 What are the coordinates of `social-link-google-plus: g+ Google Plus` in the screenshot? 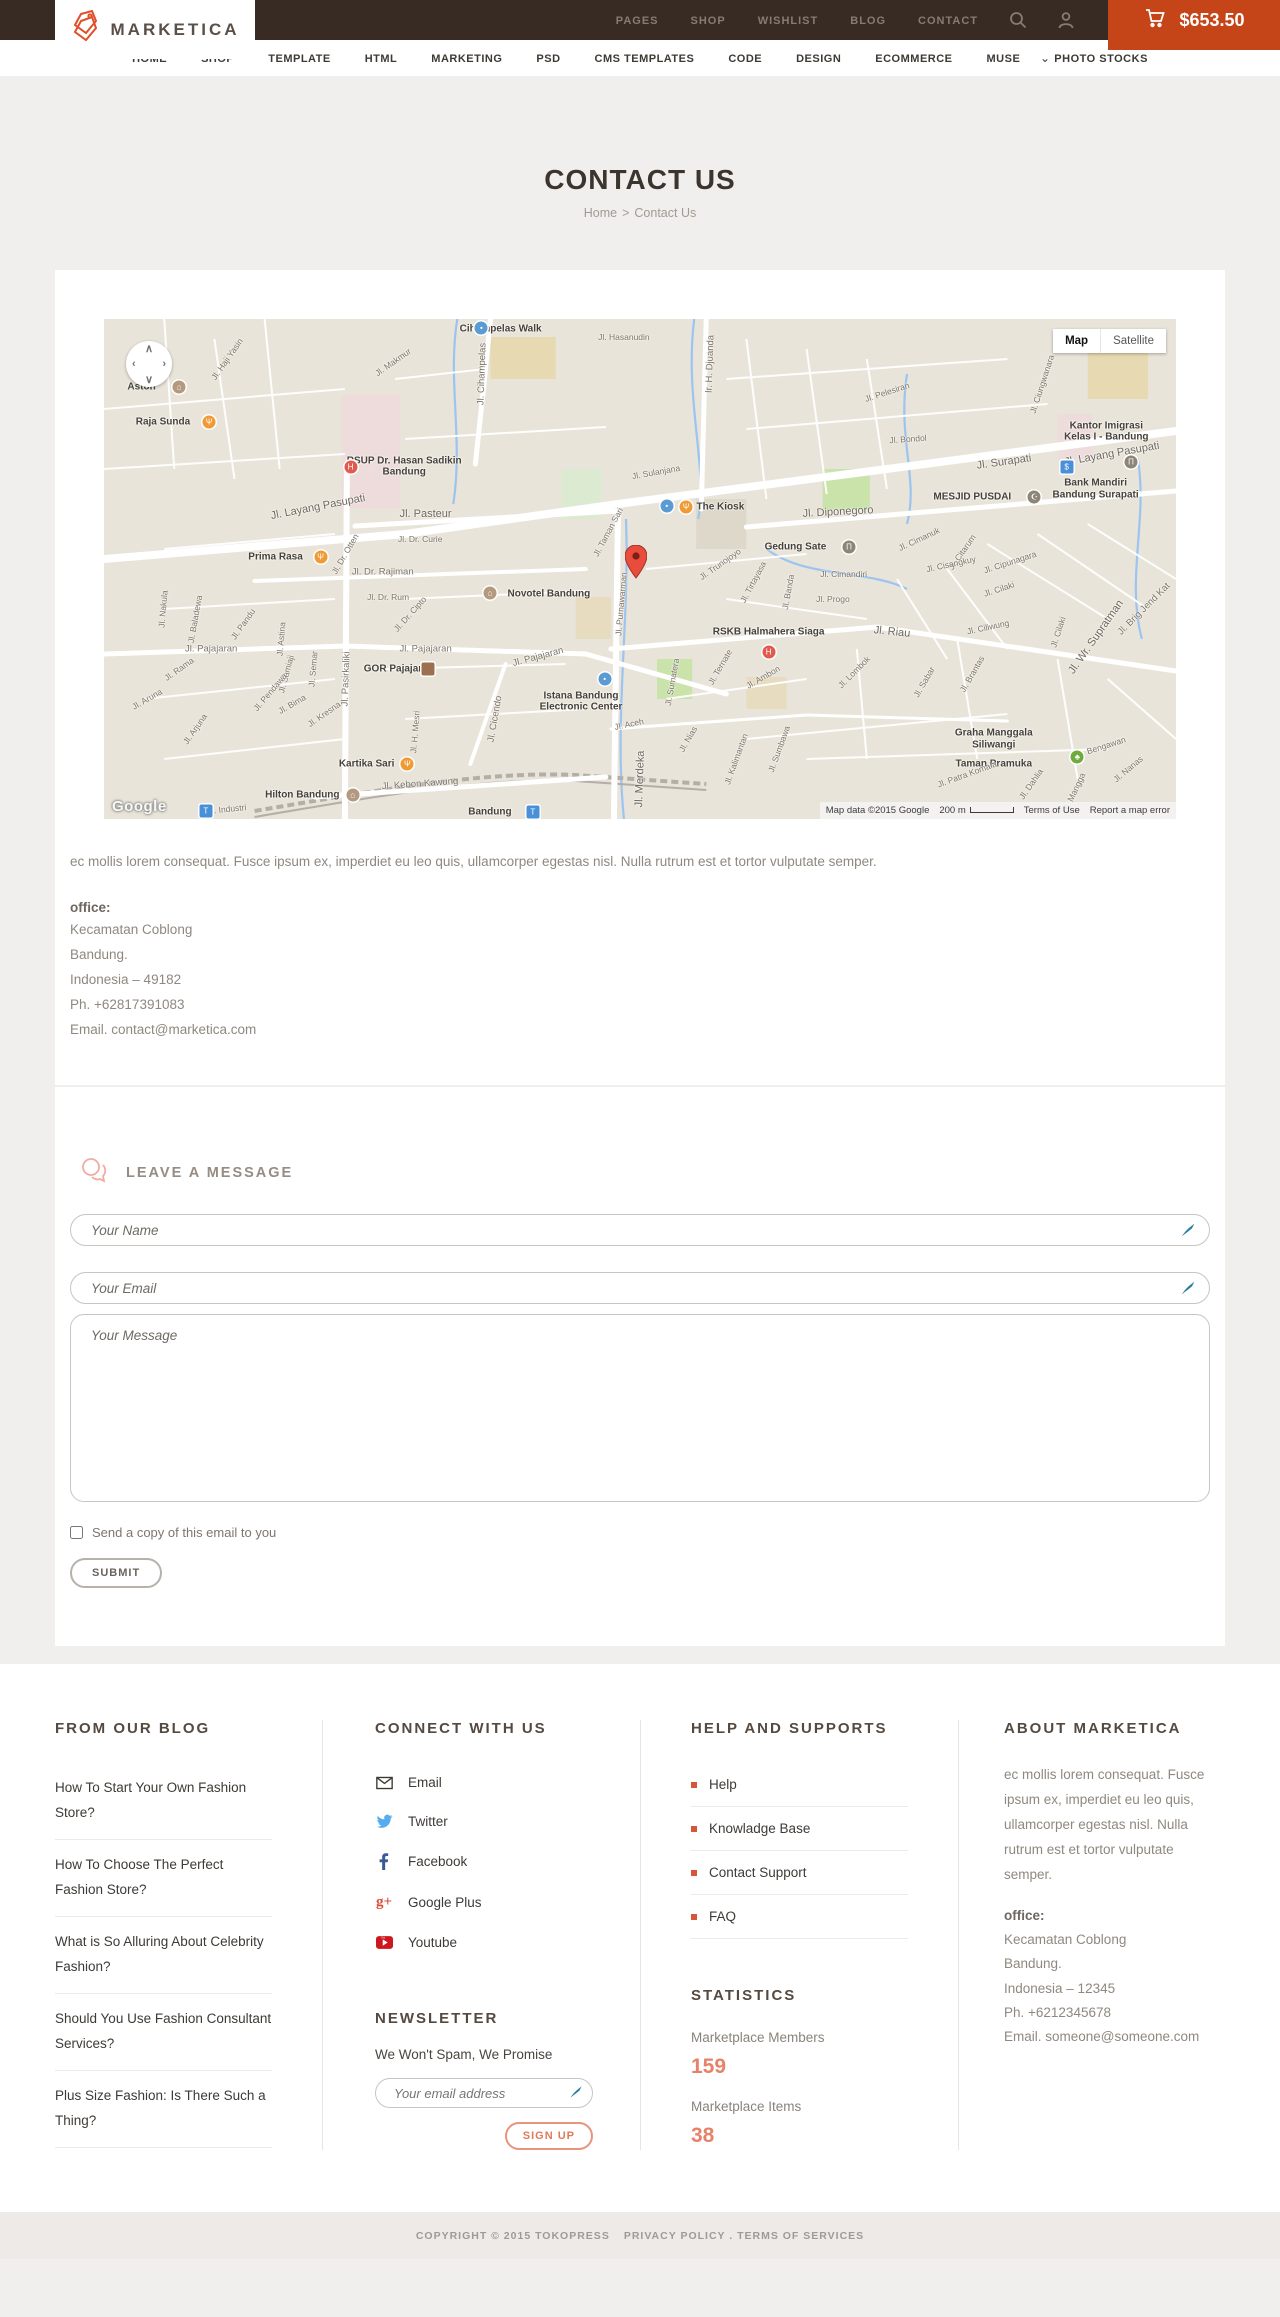 It's located at (482, 1902).